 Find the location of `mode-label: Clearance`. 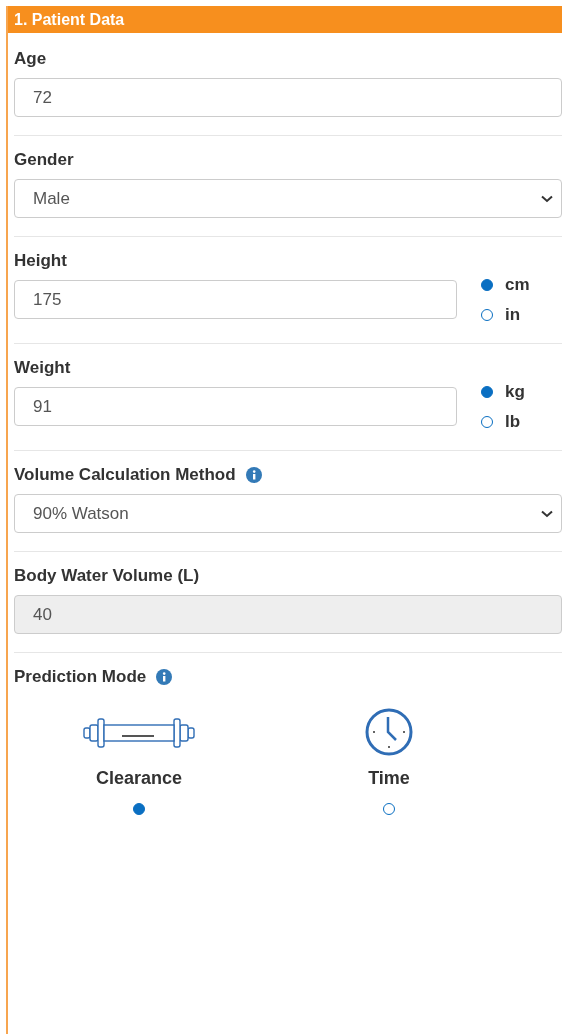

mode-label: Clearance is located at coordinates (139, 778).